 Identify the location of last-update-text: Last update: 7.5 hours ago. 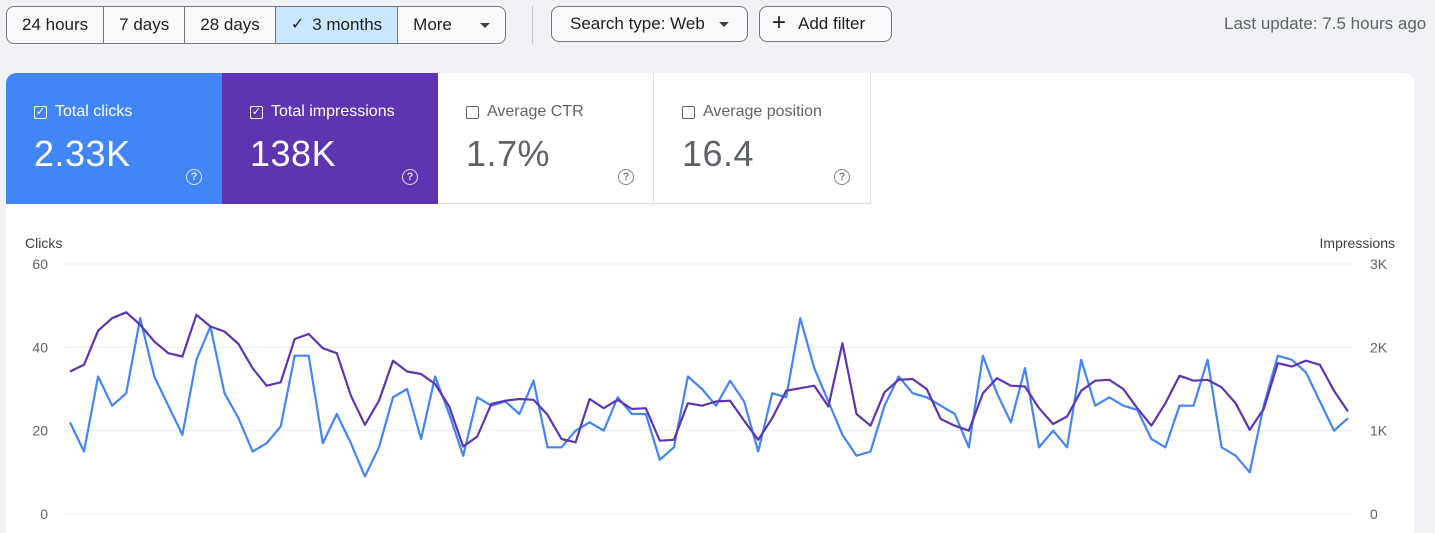
(1325, 23).